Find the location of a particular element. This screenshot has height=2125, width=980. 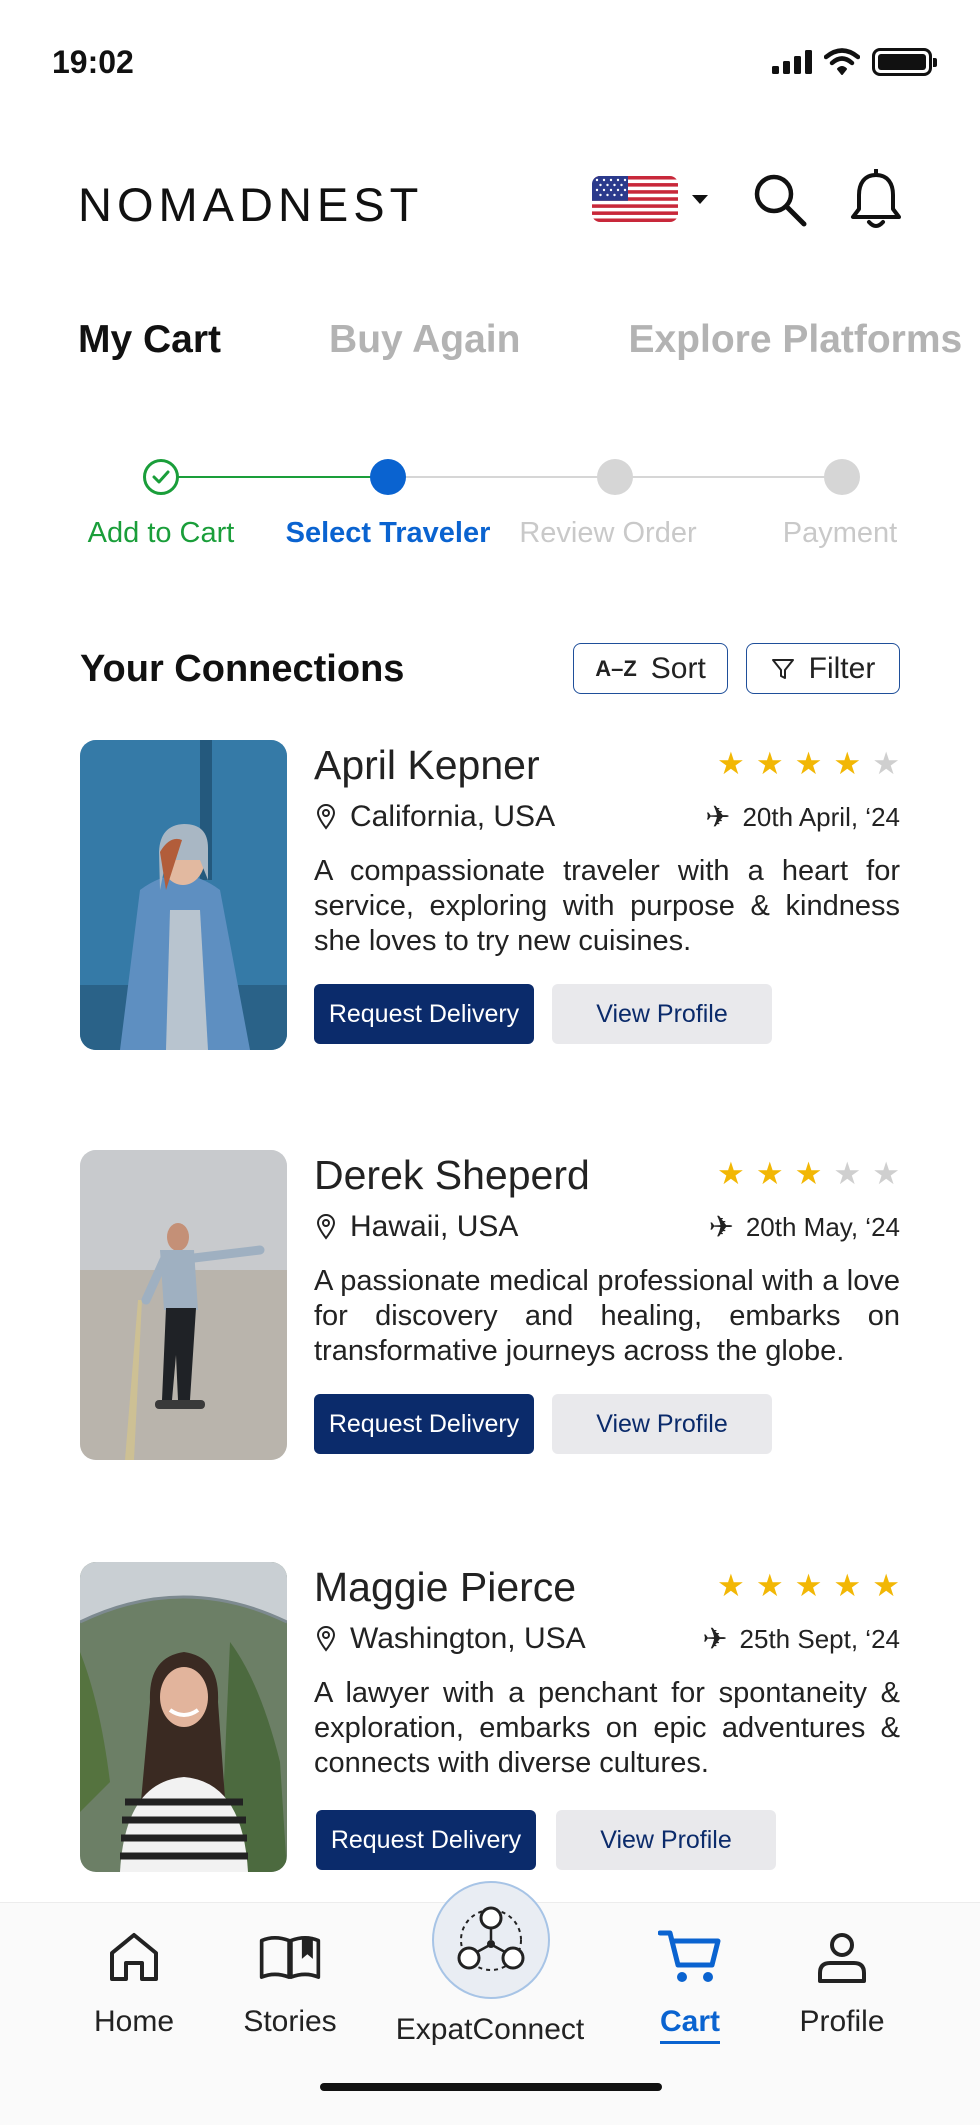

nav-label: Cart is located at coordinates (689, 2024).